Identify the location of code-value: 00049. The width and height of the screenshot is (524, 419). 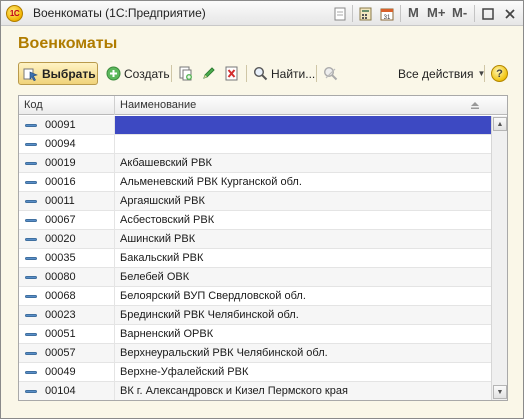
(60, 372).